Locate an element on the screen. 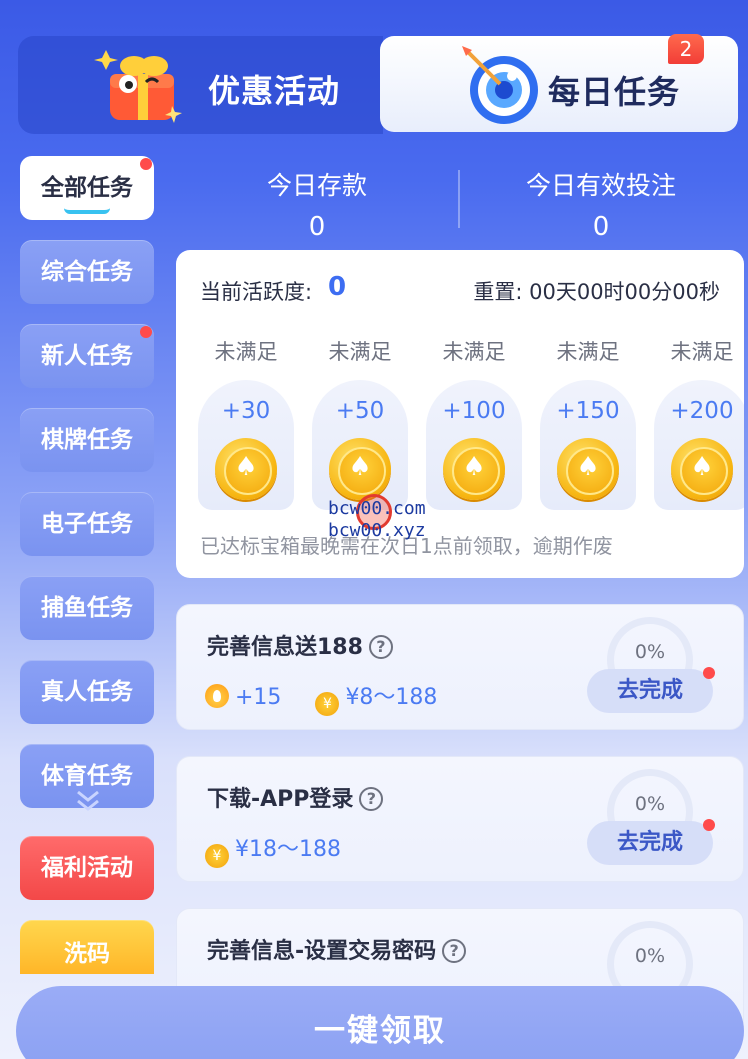 The height and width of the screenshot is (1059, 748). sidebar-item-all-tasks: 全部任务 is located at coordinates (87, 188).